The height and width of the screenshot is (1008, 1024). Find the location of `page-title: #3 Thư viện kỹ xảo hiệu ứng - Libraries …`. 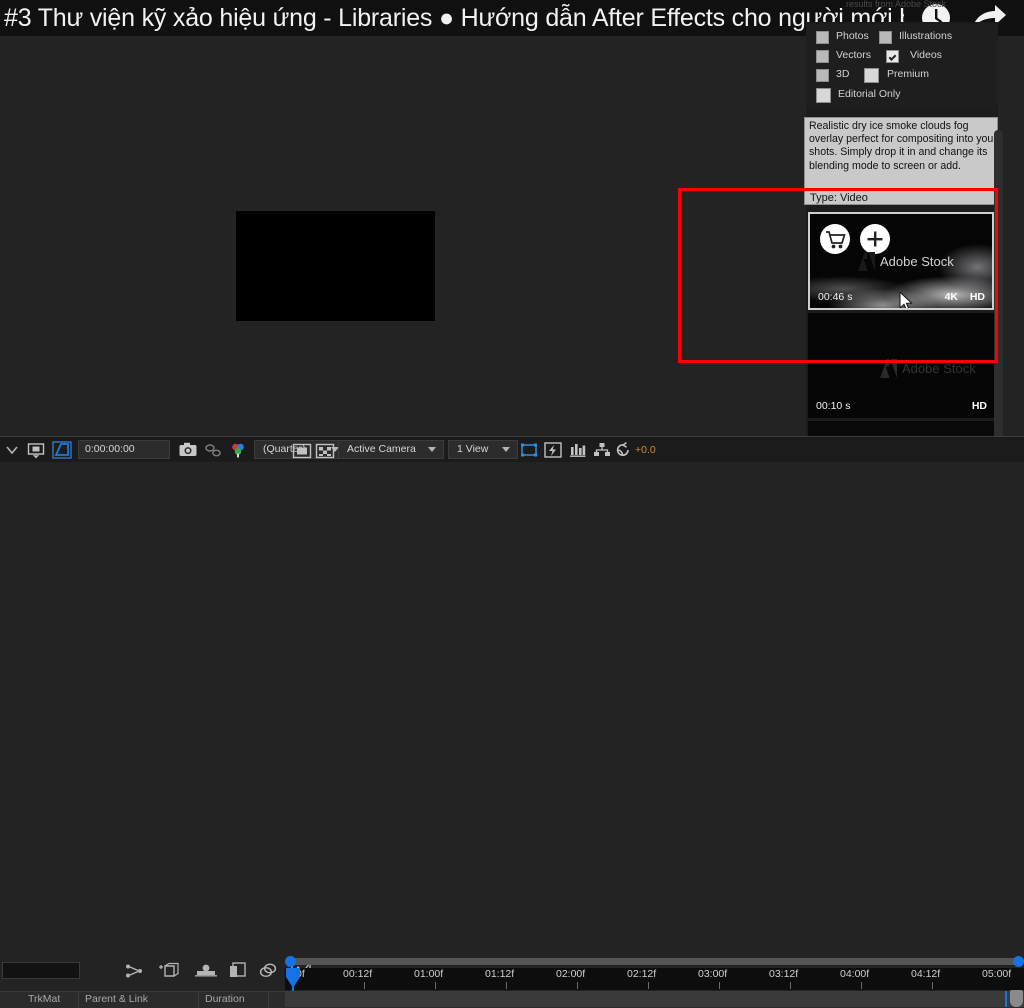

page-title: #3 Thư viện kỹ xảo hiệu ứng - Libraries … is located at coordinates (454, 18).